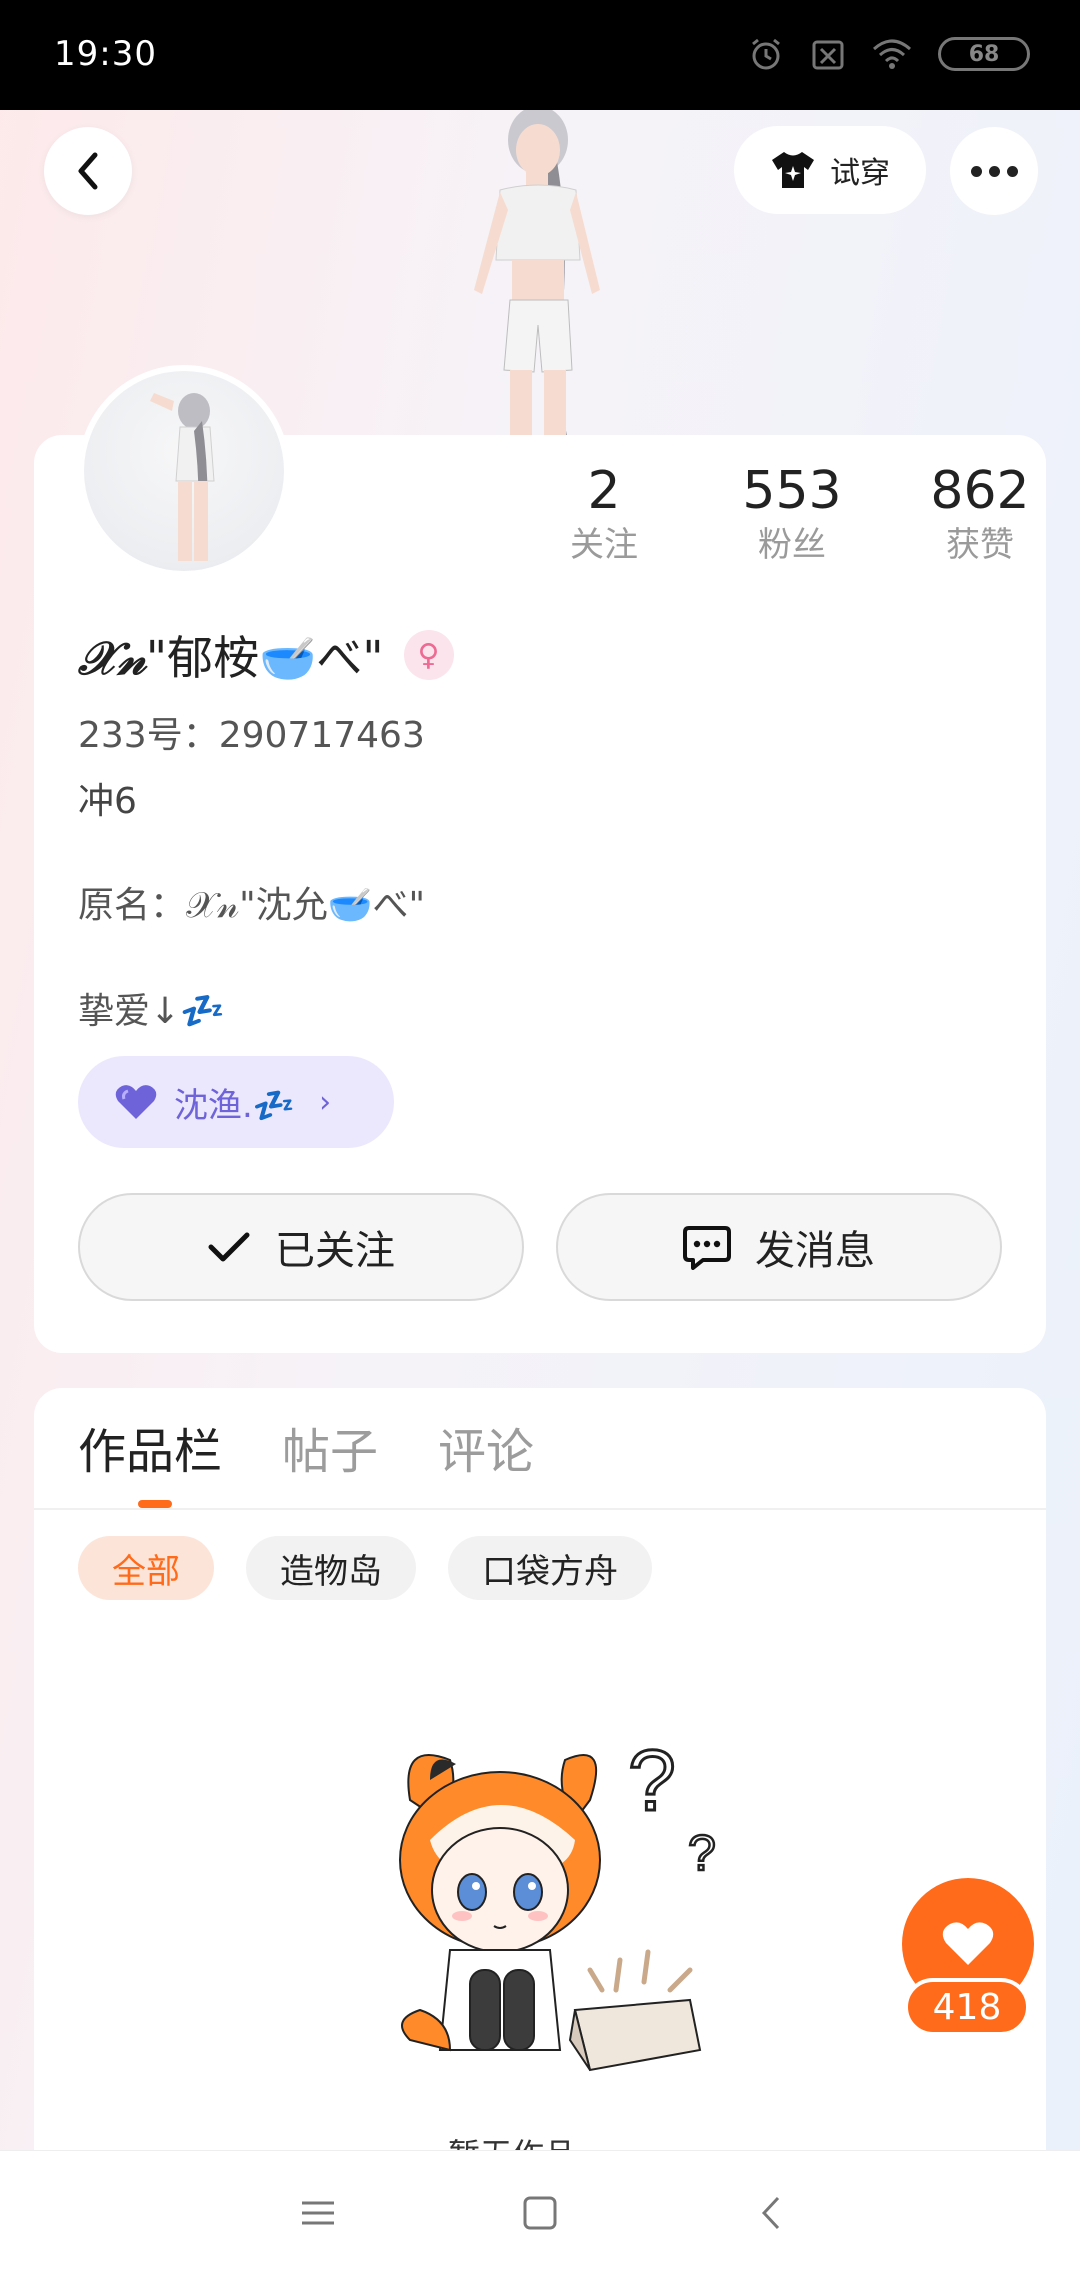 The width and height of the screenshot is (1080, 2280). What do you see at coordinates (251, 732) in the screenshot?
I see `user-id: 233号：290717463` at bounding box center [251, 732].